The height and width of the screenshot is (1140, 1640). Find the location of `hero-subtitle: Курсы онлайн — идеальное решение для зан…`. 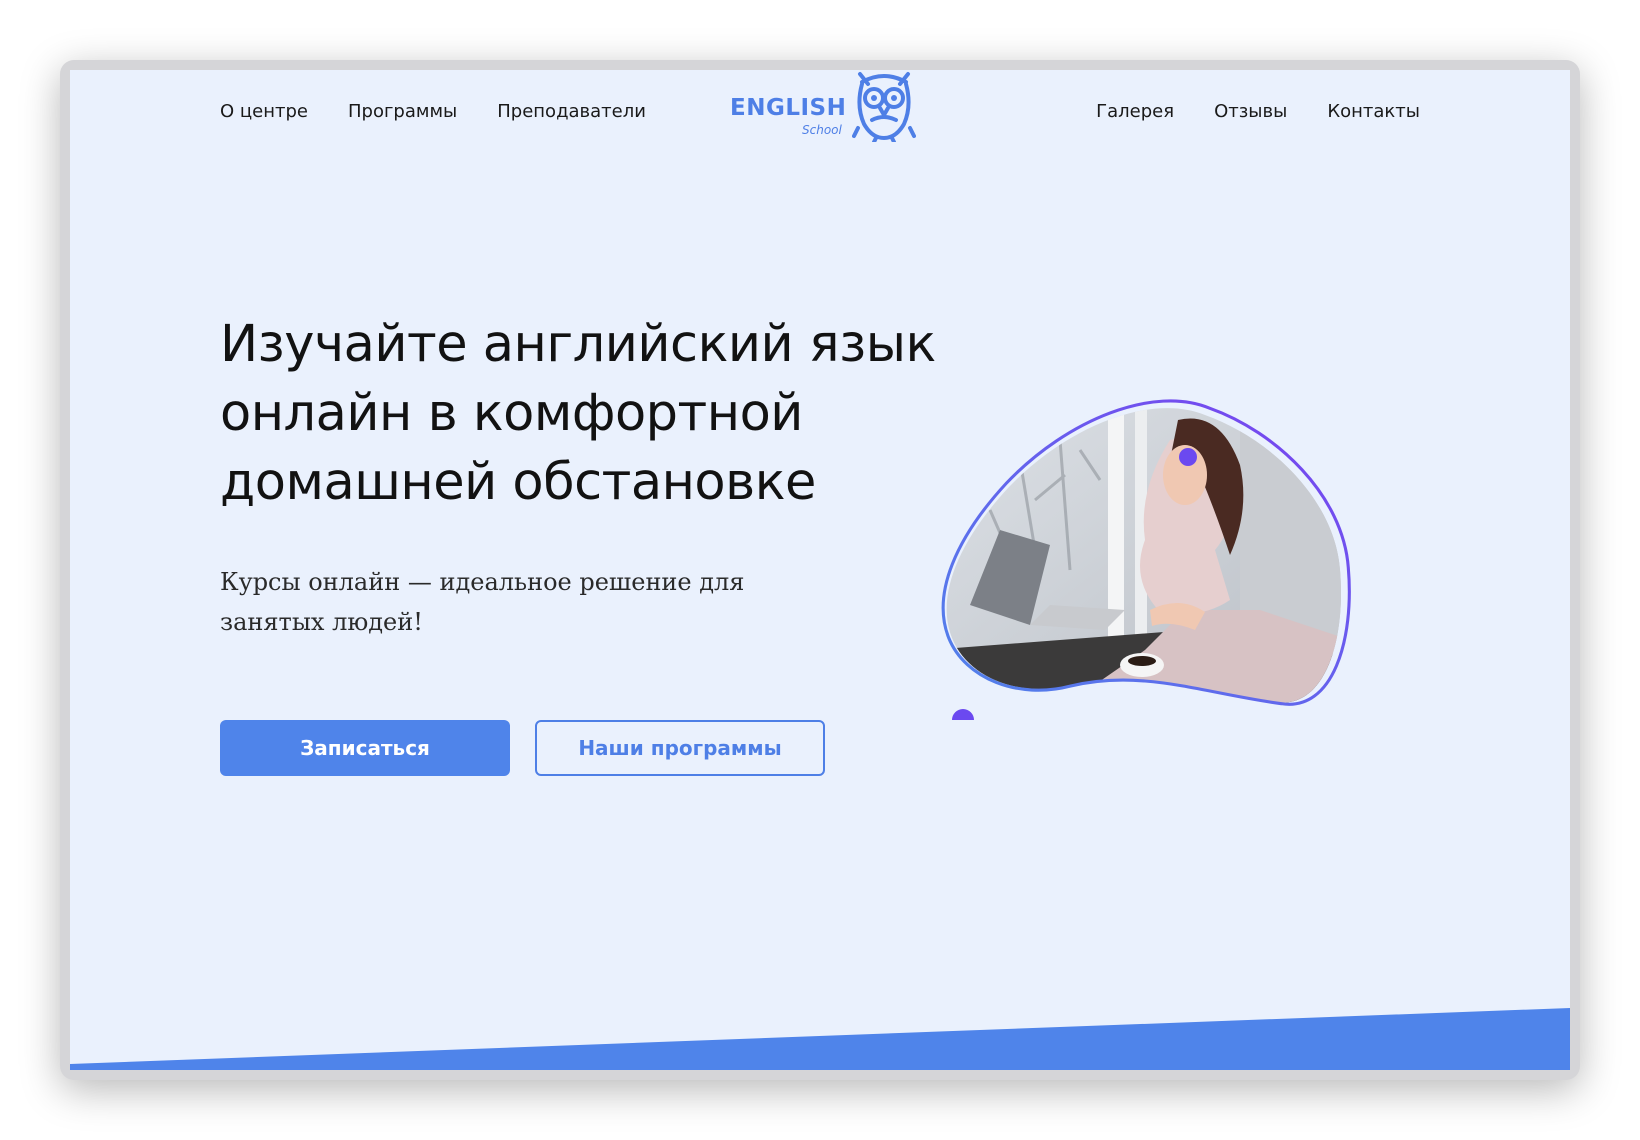

hero-subtitle: Курсы онлайн — идеальное решение для зан… is located at coordinates (482, 602).